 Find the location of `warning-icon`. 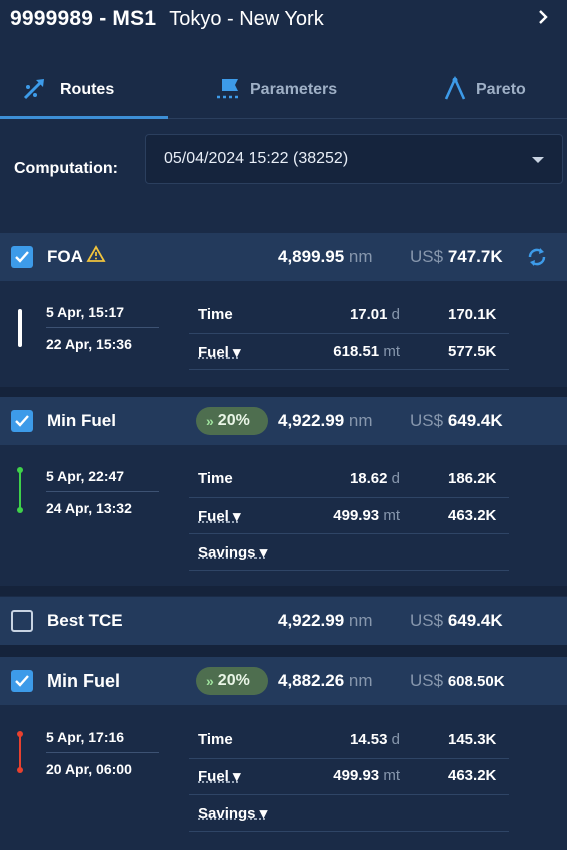

warning-icon is located at coordinates (96, 256).